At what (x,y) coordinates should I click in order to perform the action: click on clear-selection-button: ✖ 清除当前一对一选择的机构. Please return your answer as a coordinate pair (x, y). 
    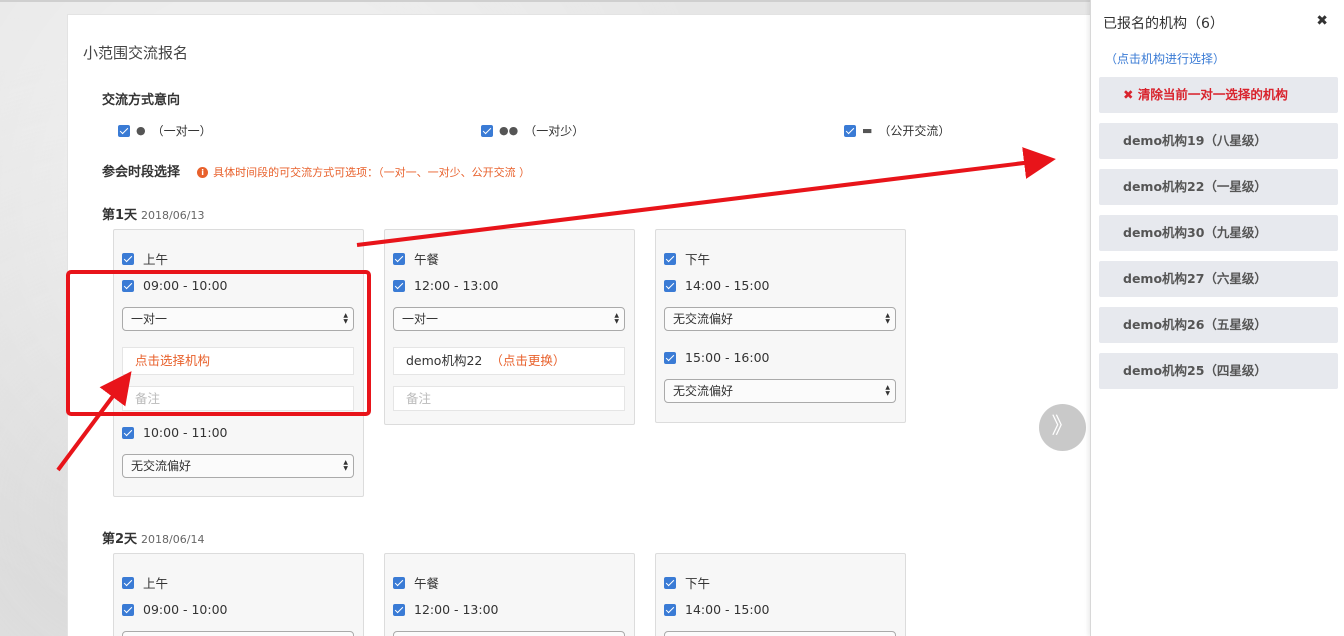
    Looking at the image, I should click on (1218, 95).